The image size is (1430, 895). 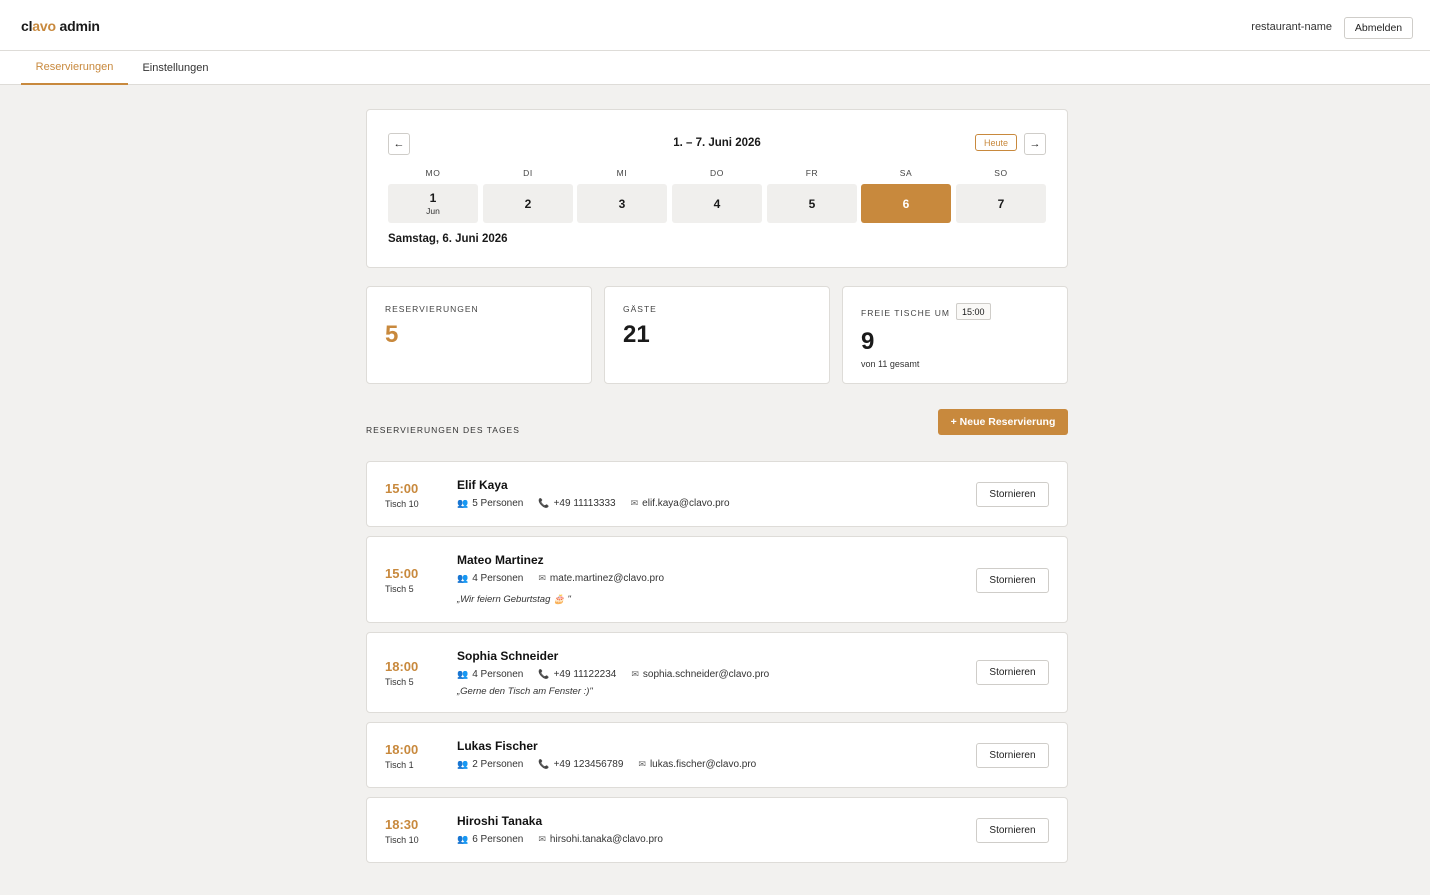 What do you see at coordinates (544, 503) in the screenshot?
I see `phone-icon: 📞` at bounding box center [544, 503].